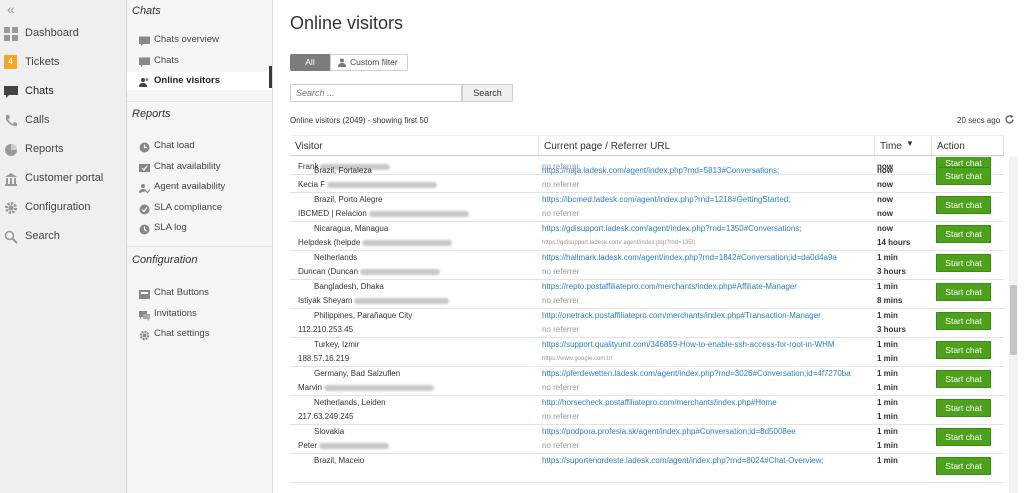 Image resolution: width=1024 pixels, height=493 pixels. Describe the element at coordinates (63, 92) in the screenshot. I see `nav-item-chats: Chats` at that location.